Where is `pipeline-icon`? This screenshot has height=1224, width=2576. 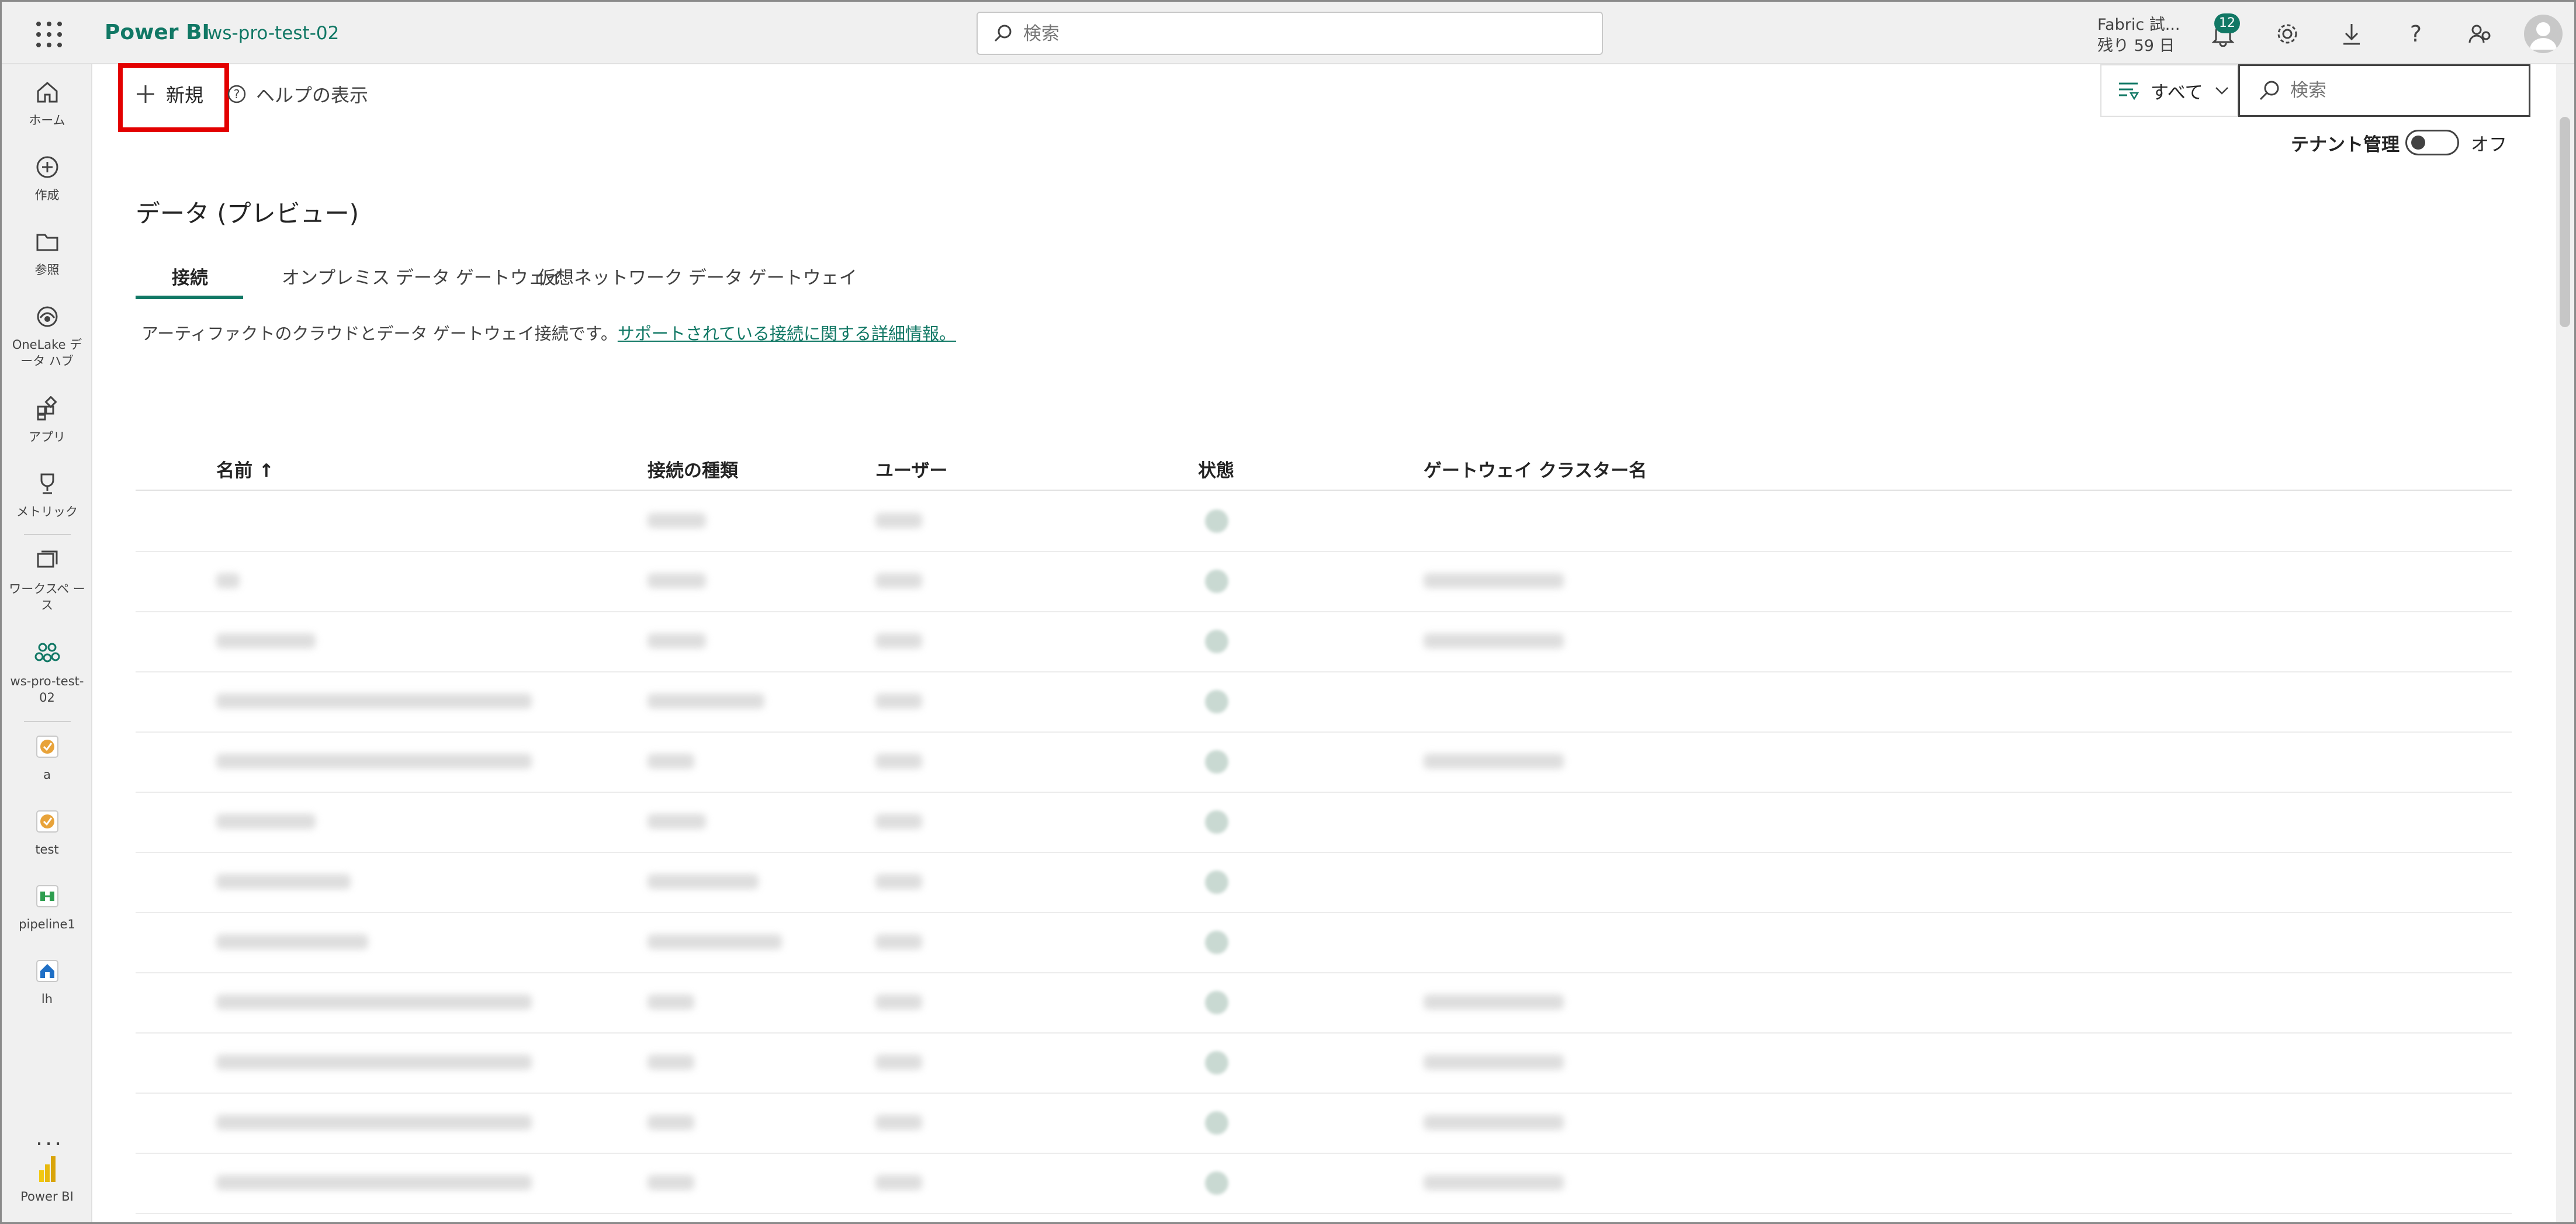 pipeline-icon is located at coordinates (47, 896).